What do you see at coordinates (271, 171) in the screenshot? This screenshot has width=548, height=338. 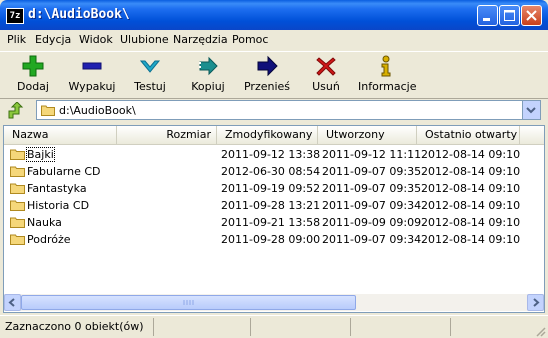 I see `row-modified: 2012-06-30 08:54` at bounding box center [271, 171].